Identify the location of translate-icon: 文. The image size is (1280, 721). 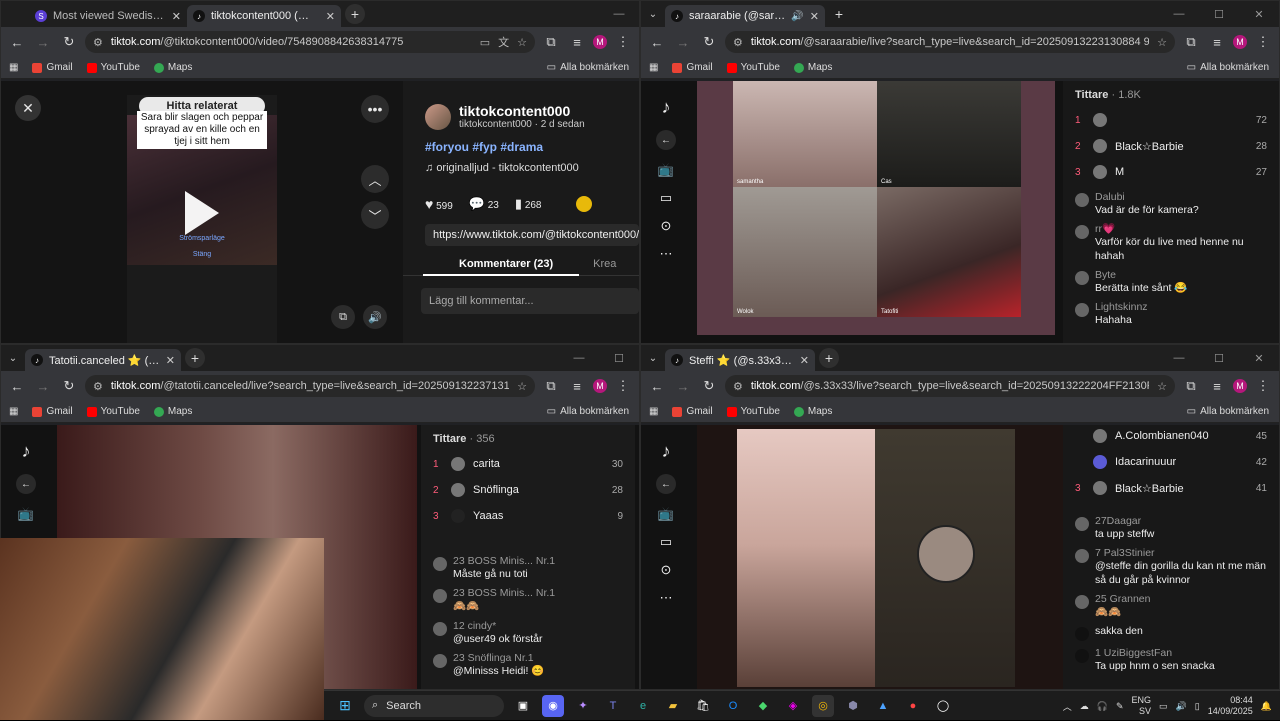
(503, 42).